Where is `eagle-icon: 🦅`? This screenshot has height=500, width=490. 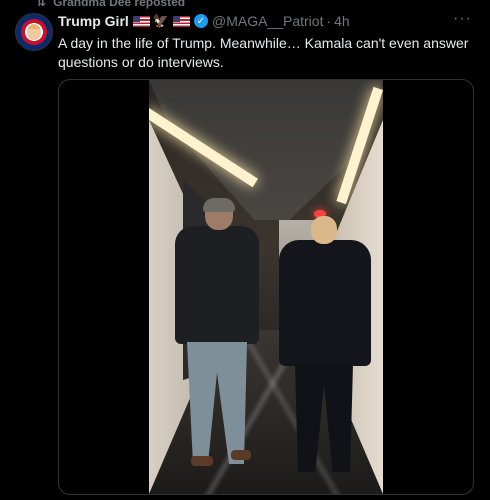 eagle-icon: 🦅 is located at coordinates (160, 20).